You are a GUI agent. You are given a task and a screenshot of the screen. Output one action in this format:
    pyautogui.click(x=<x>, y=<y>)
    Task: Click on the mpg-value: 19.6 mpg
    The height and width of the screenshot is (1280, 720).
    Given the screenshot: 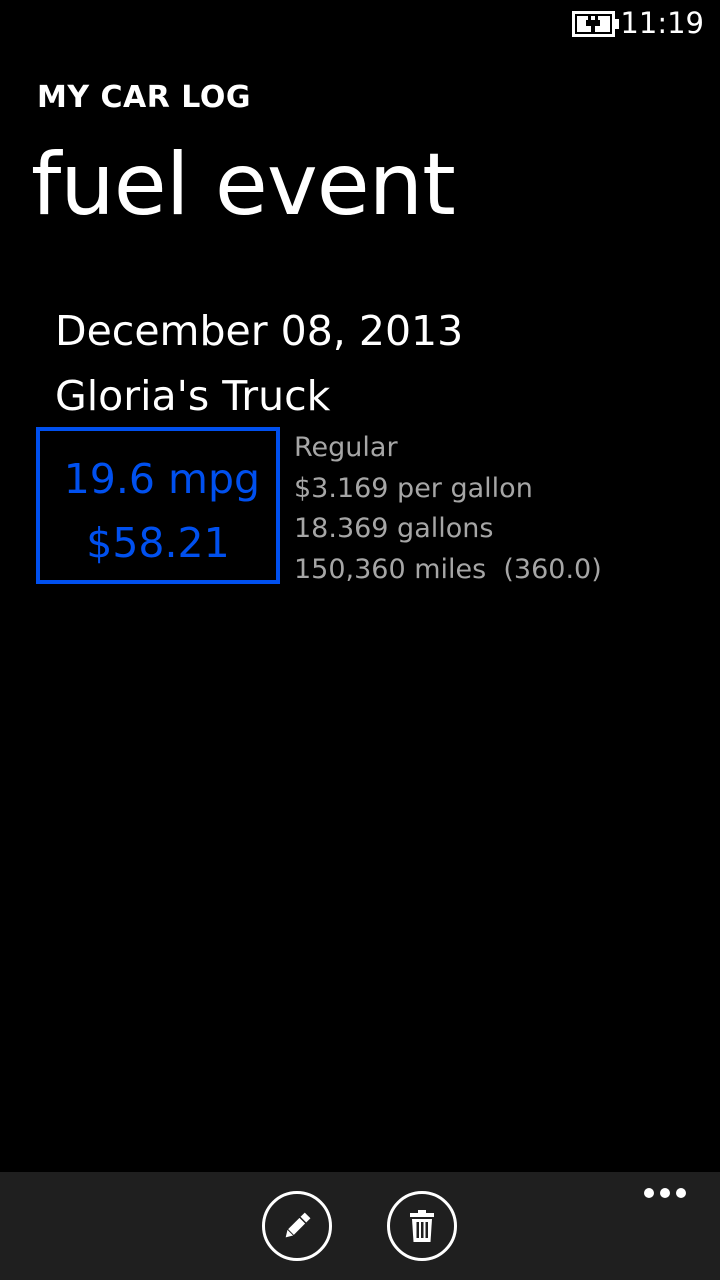 What is the action you would take?
    pyautogui.click(x=161, y=479)
    